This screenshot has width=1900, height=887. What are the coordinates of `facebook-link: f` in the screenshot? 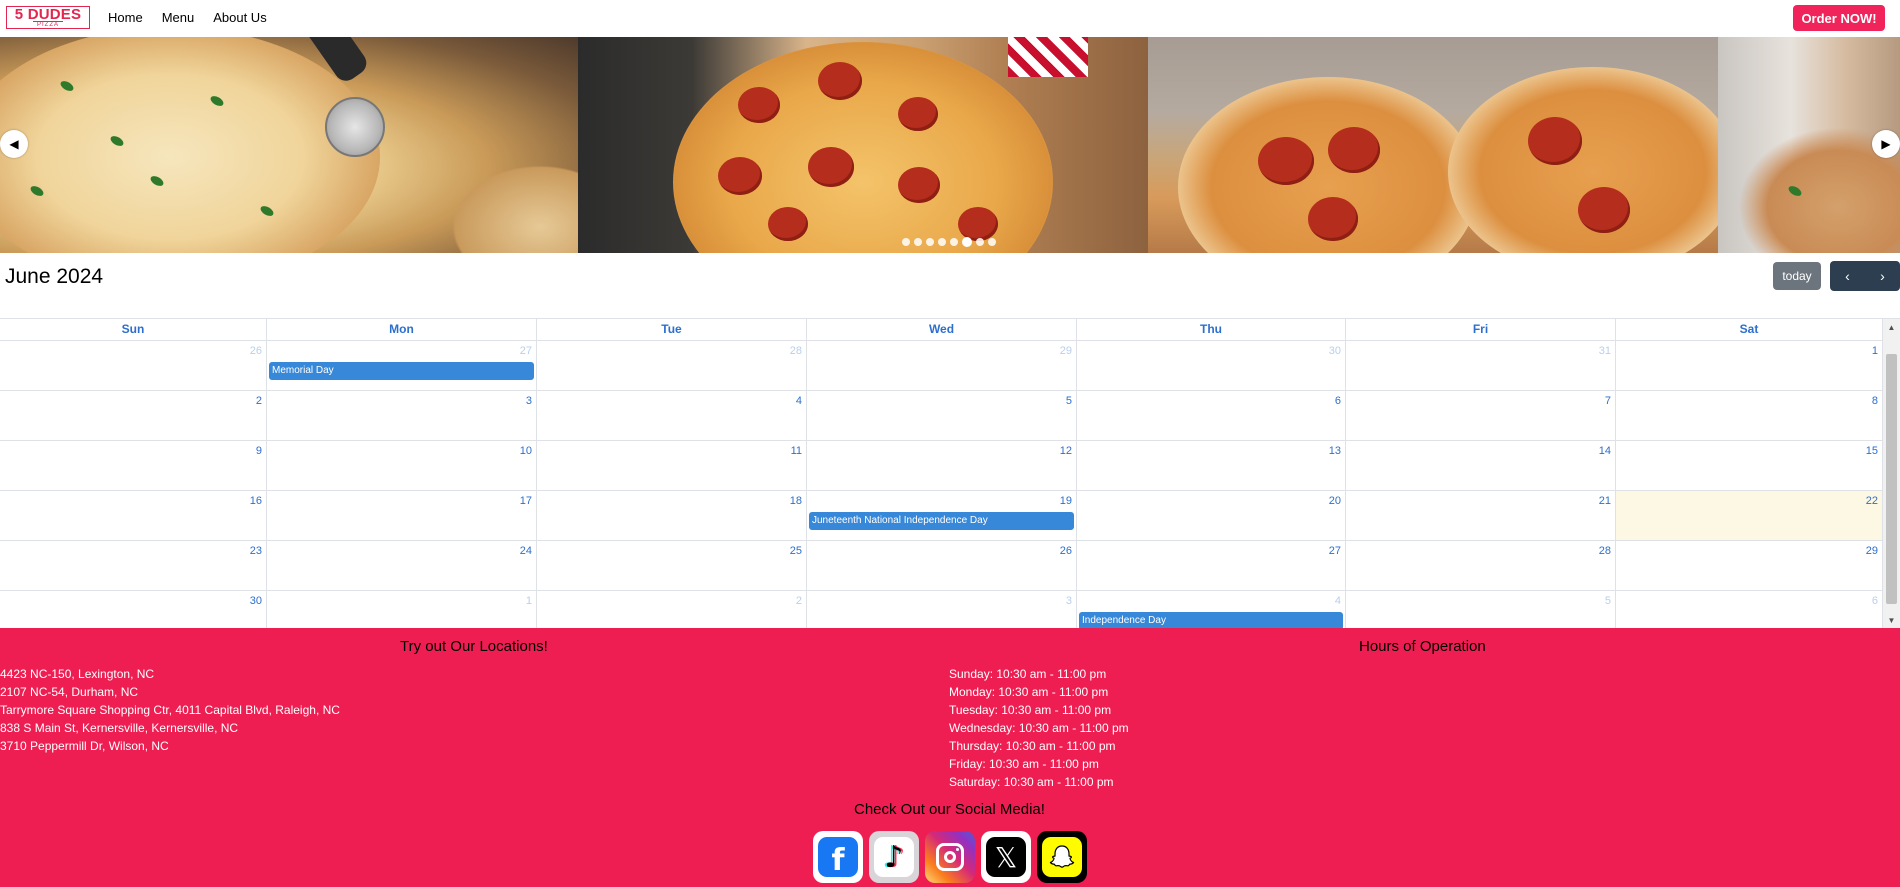 It's located at (838, 857).